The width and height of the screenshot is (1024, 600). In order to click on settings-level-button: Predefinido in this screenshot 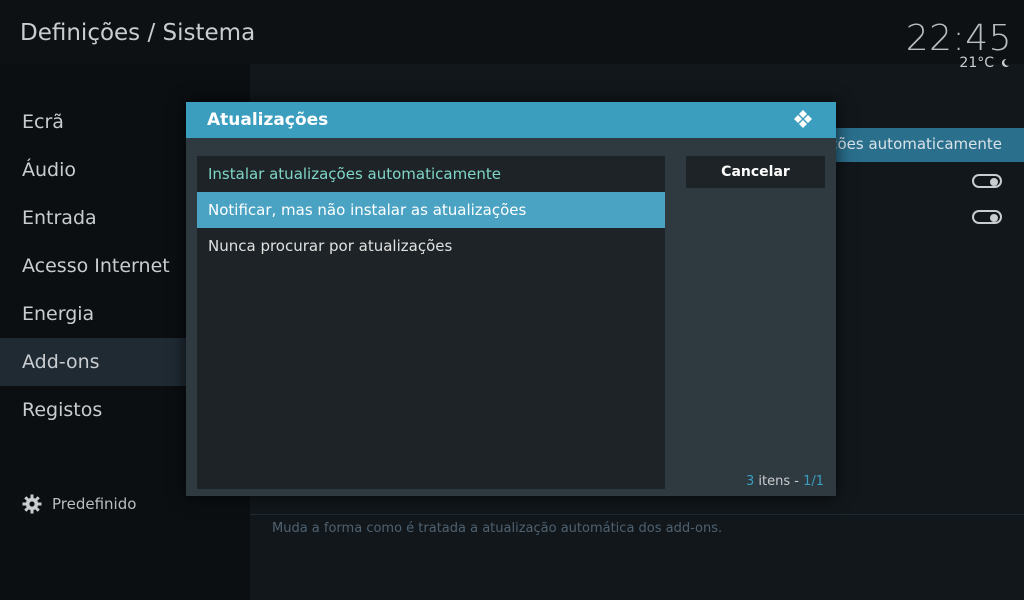, I will do `click(79, 504)`.